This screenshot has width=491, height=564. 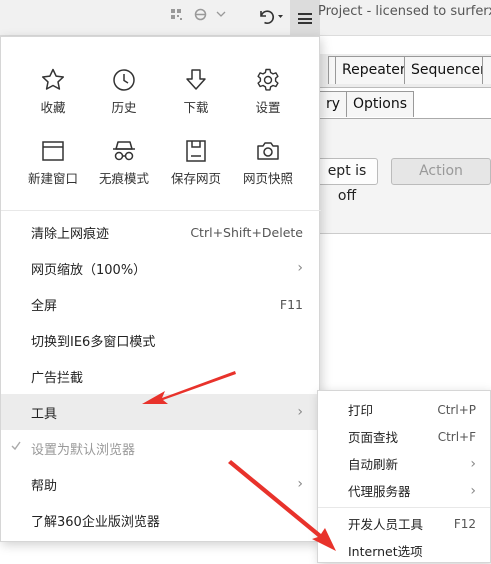 I want to click on menu-item-fullscreen: 全屏 F11, so click(x=161, y=304).